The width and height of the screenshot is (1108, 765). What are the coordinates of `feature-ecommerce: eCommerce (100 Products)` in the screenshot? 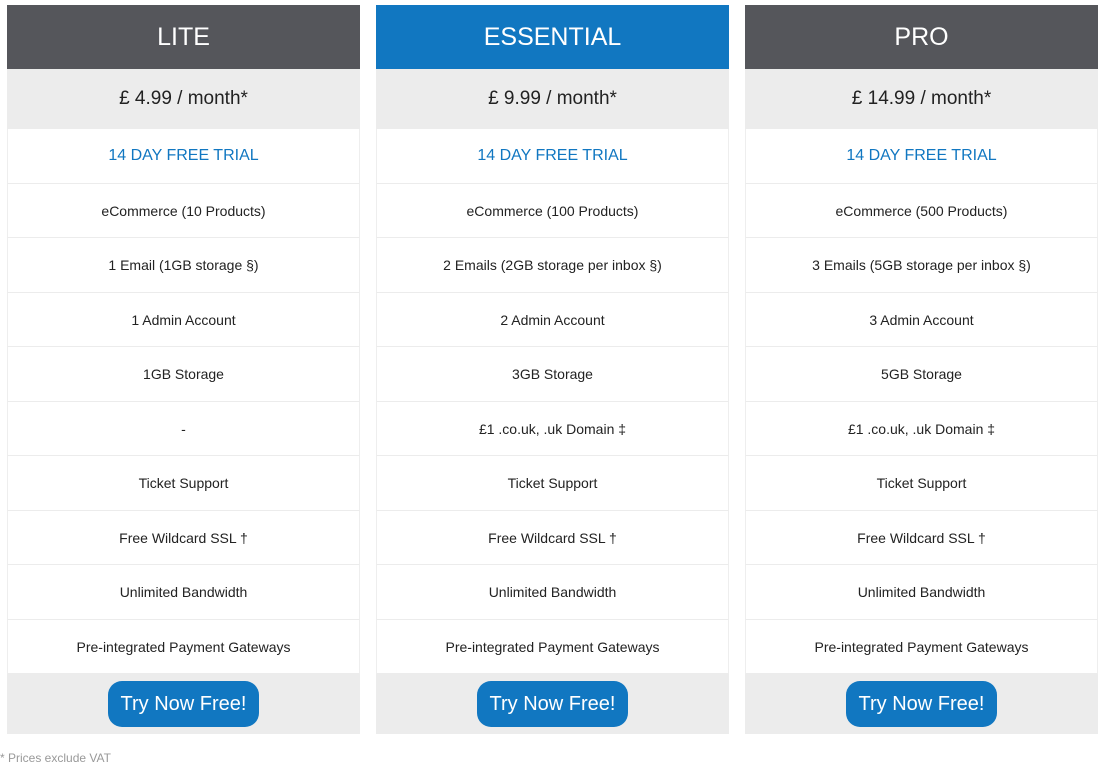 It's located at (552, 210).